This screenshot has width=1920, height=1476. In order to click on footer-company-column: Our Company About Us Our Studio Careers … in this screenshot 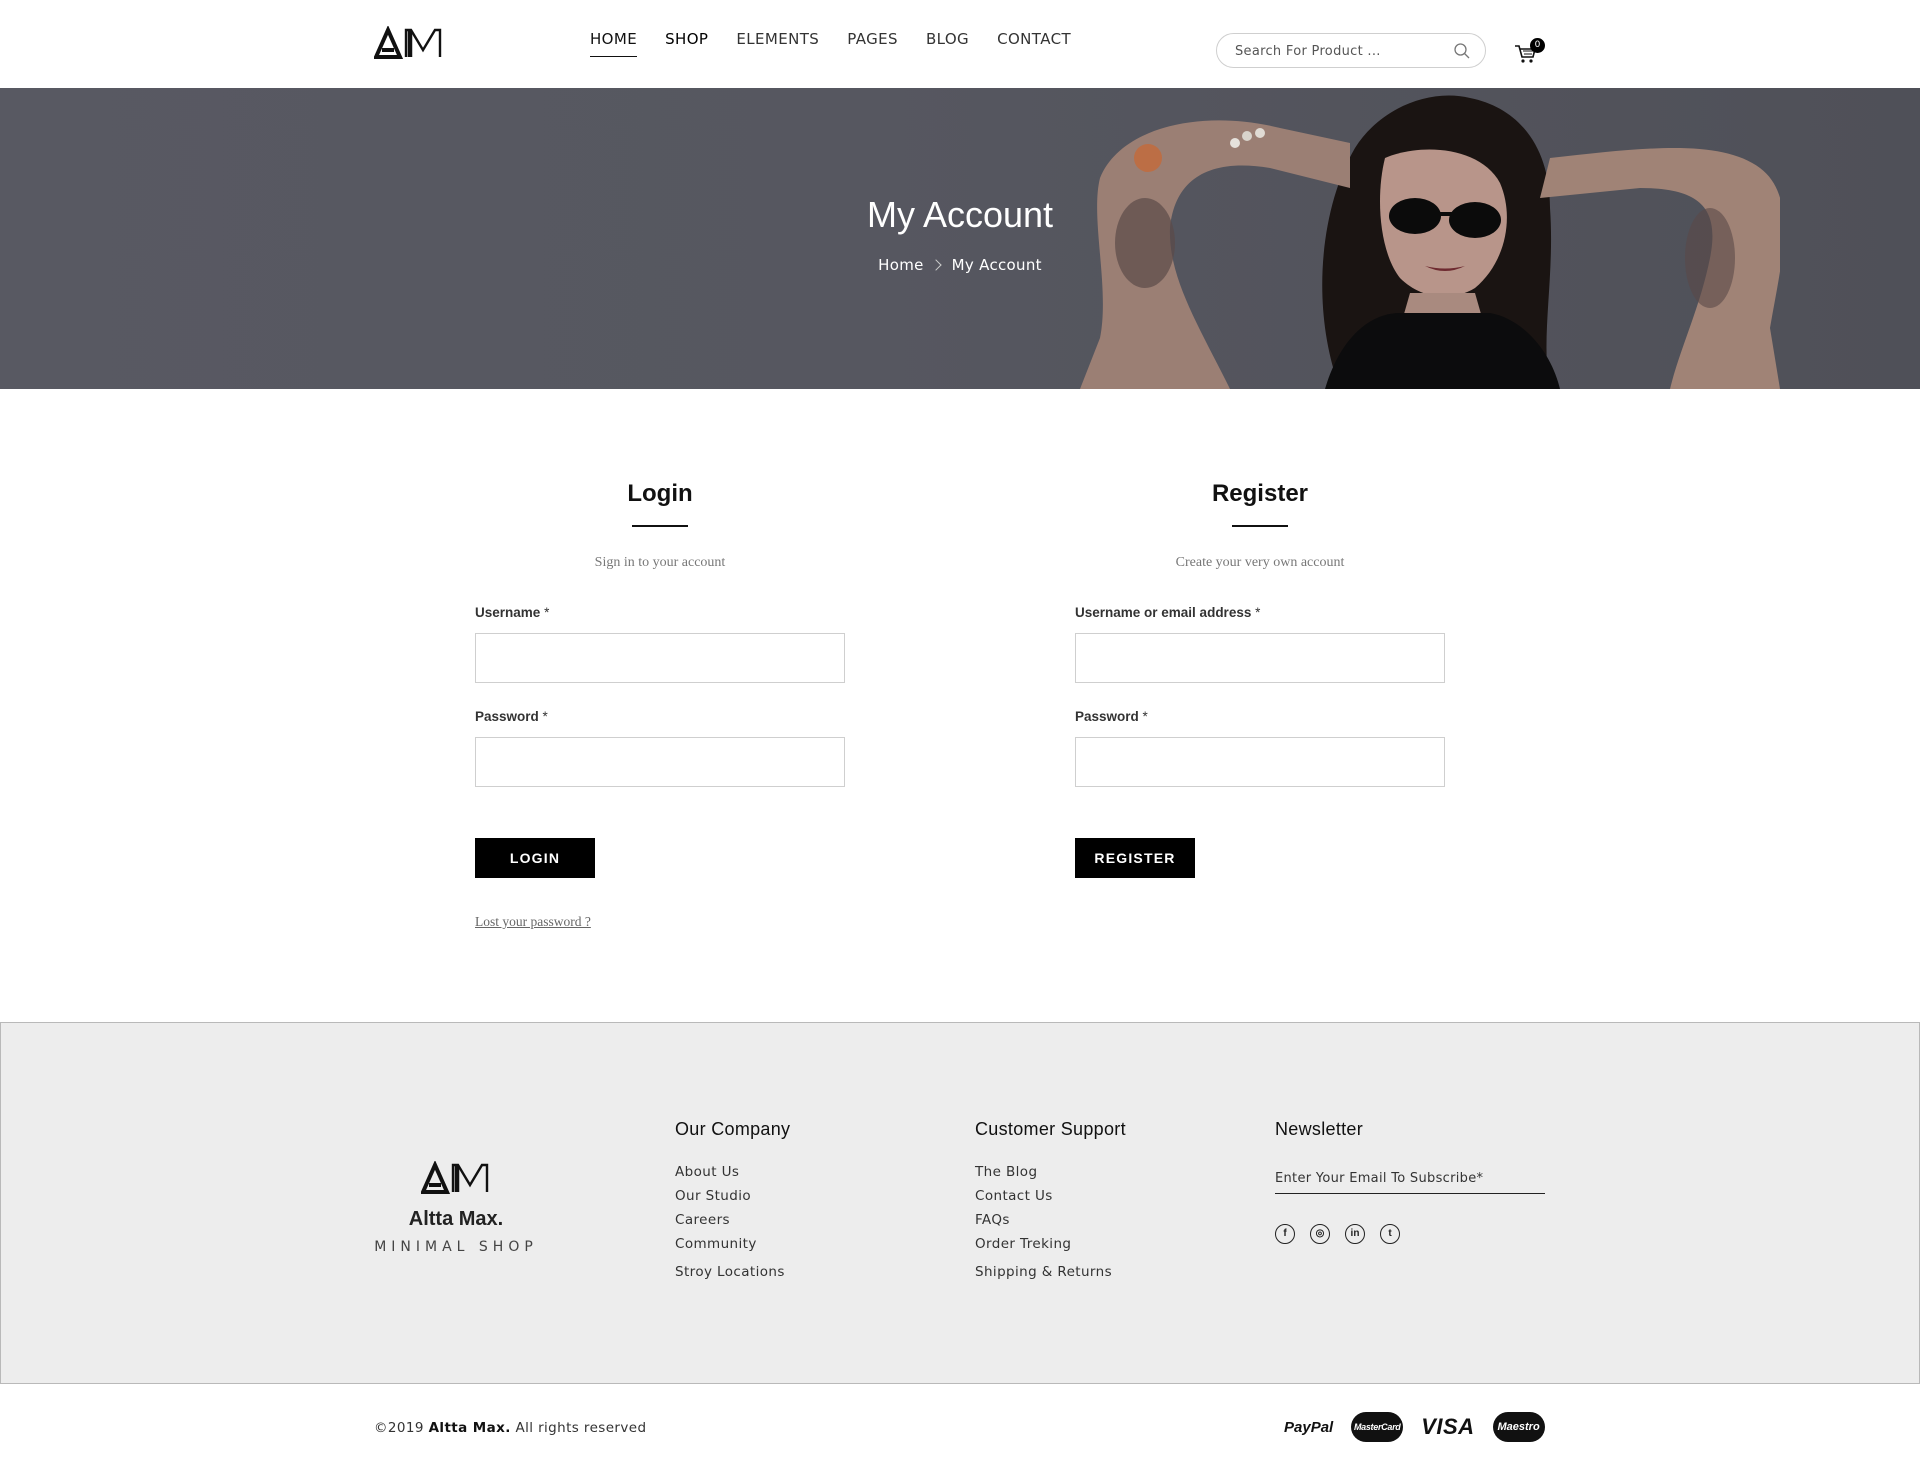, I will do `click(732, 1203)`.